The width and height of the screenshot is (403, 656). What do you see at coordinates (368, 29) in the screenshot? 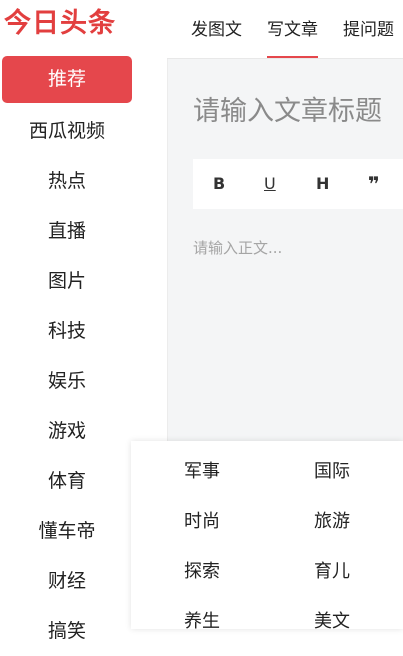
I see `tab-ask-question: 提问题` at bounding box center [368, 29].